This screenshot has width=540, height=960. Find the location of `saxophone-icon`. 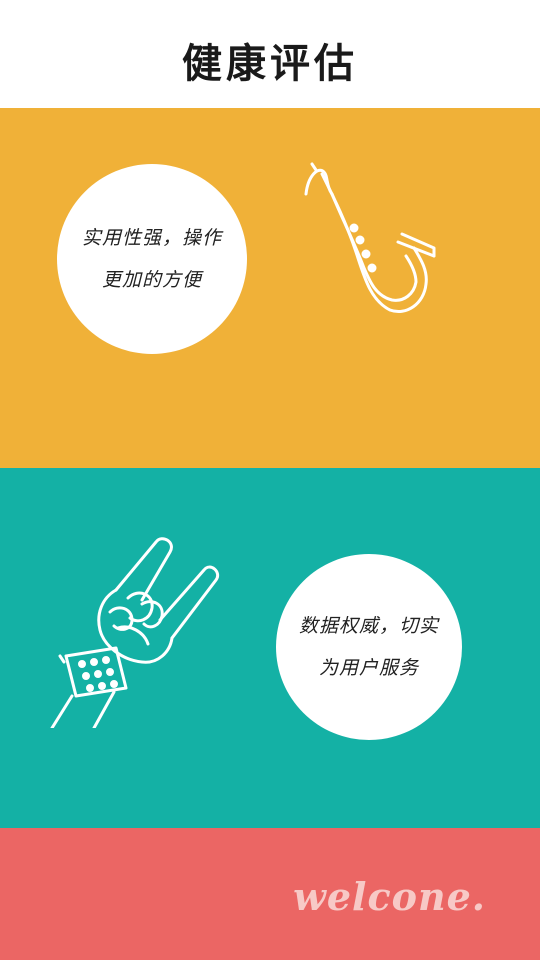

saxophone-icon is located at coordinates (370, 237).